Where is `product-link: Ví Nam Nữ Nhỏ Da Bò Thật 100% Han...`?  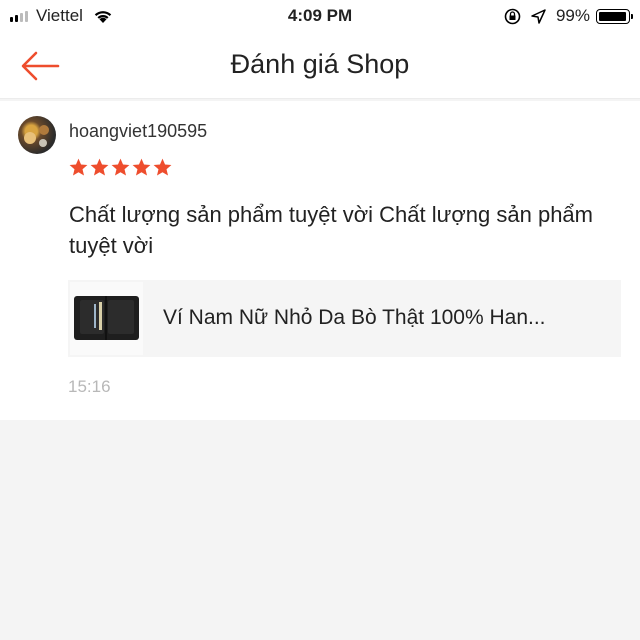
product-link: Ví Nam Nữ Nhỏ Da Bò Thật 100% Han... is located at coordinates (344, 318).